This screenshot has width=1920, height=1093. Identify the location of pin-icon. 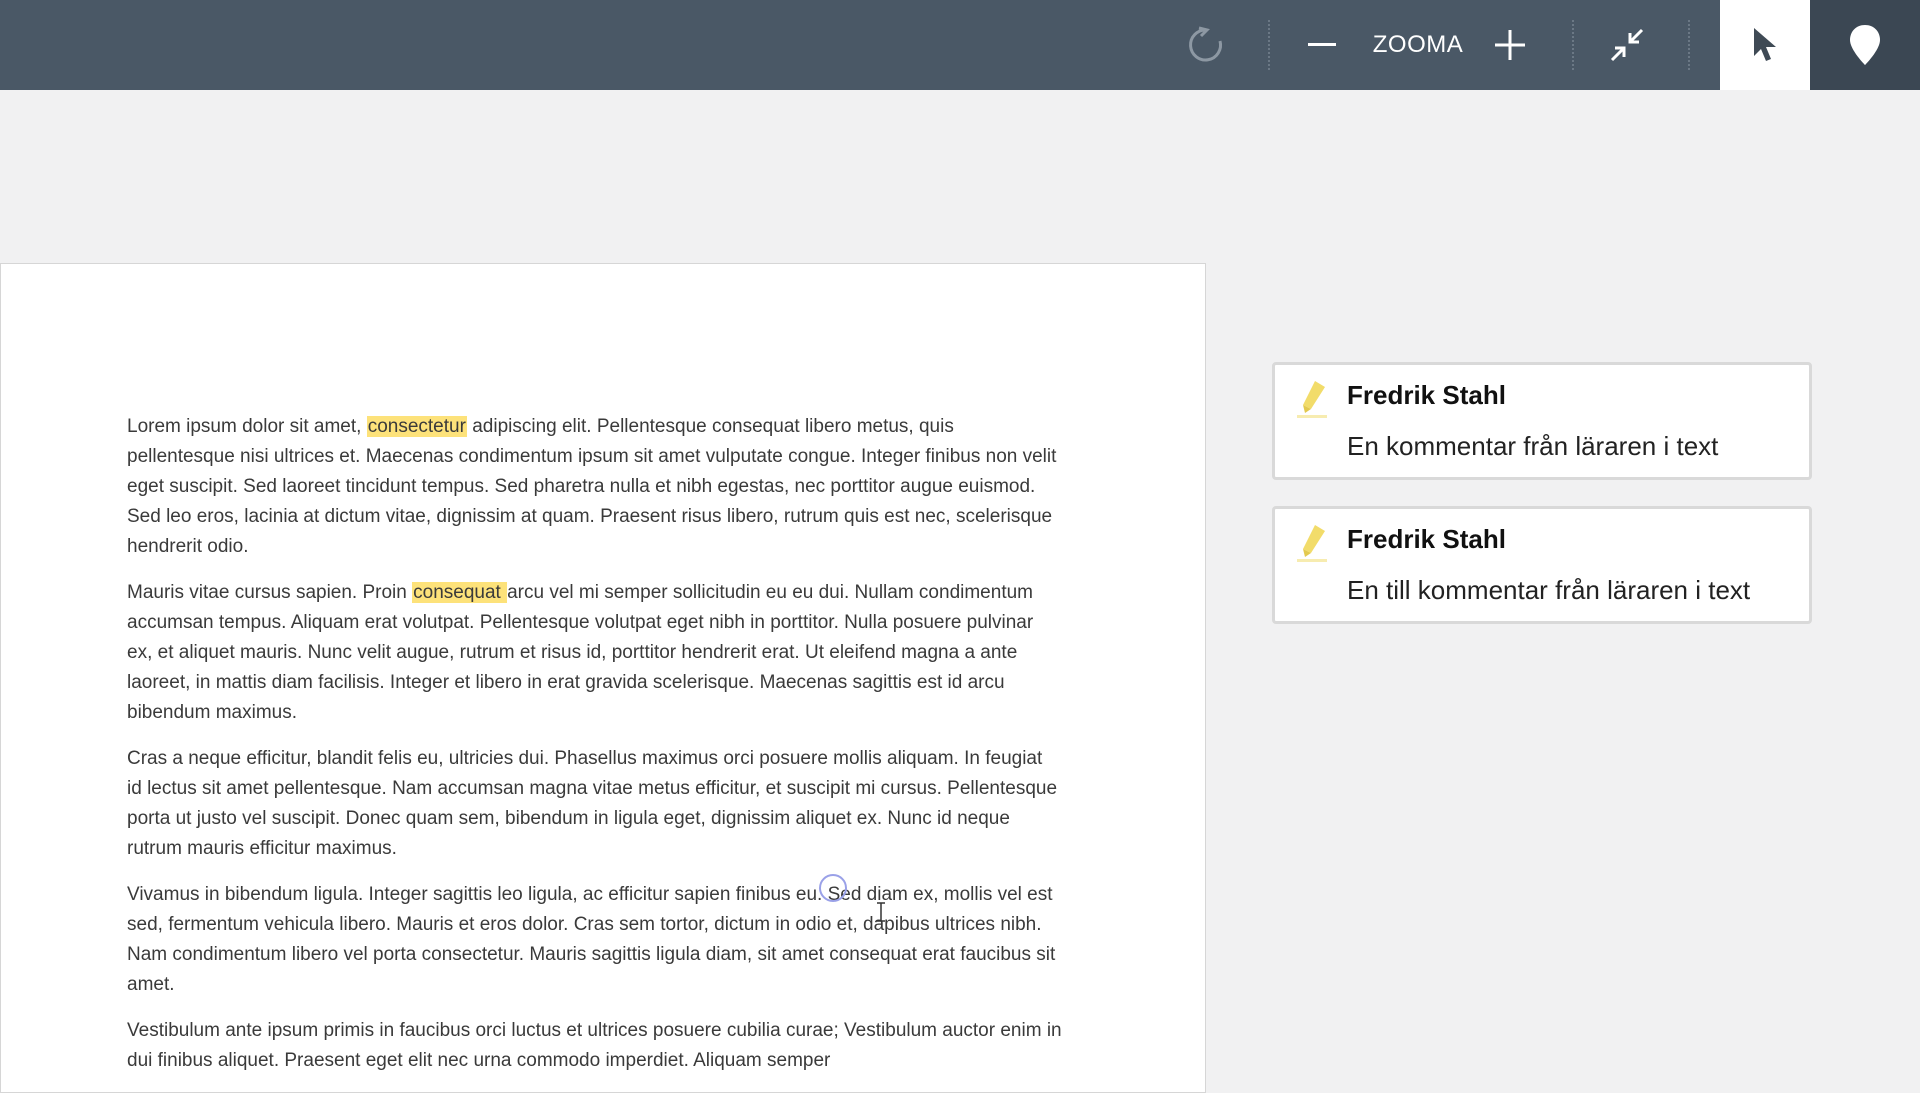
(1865, 45).